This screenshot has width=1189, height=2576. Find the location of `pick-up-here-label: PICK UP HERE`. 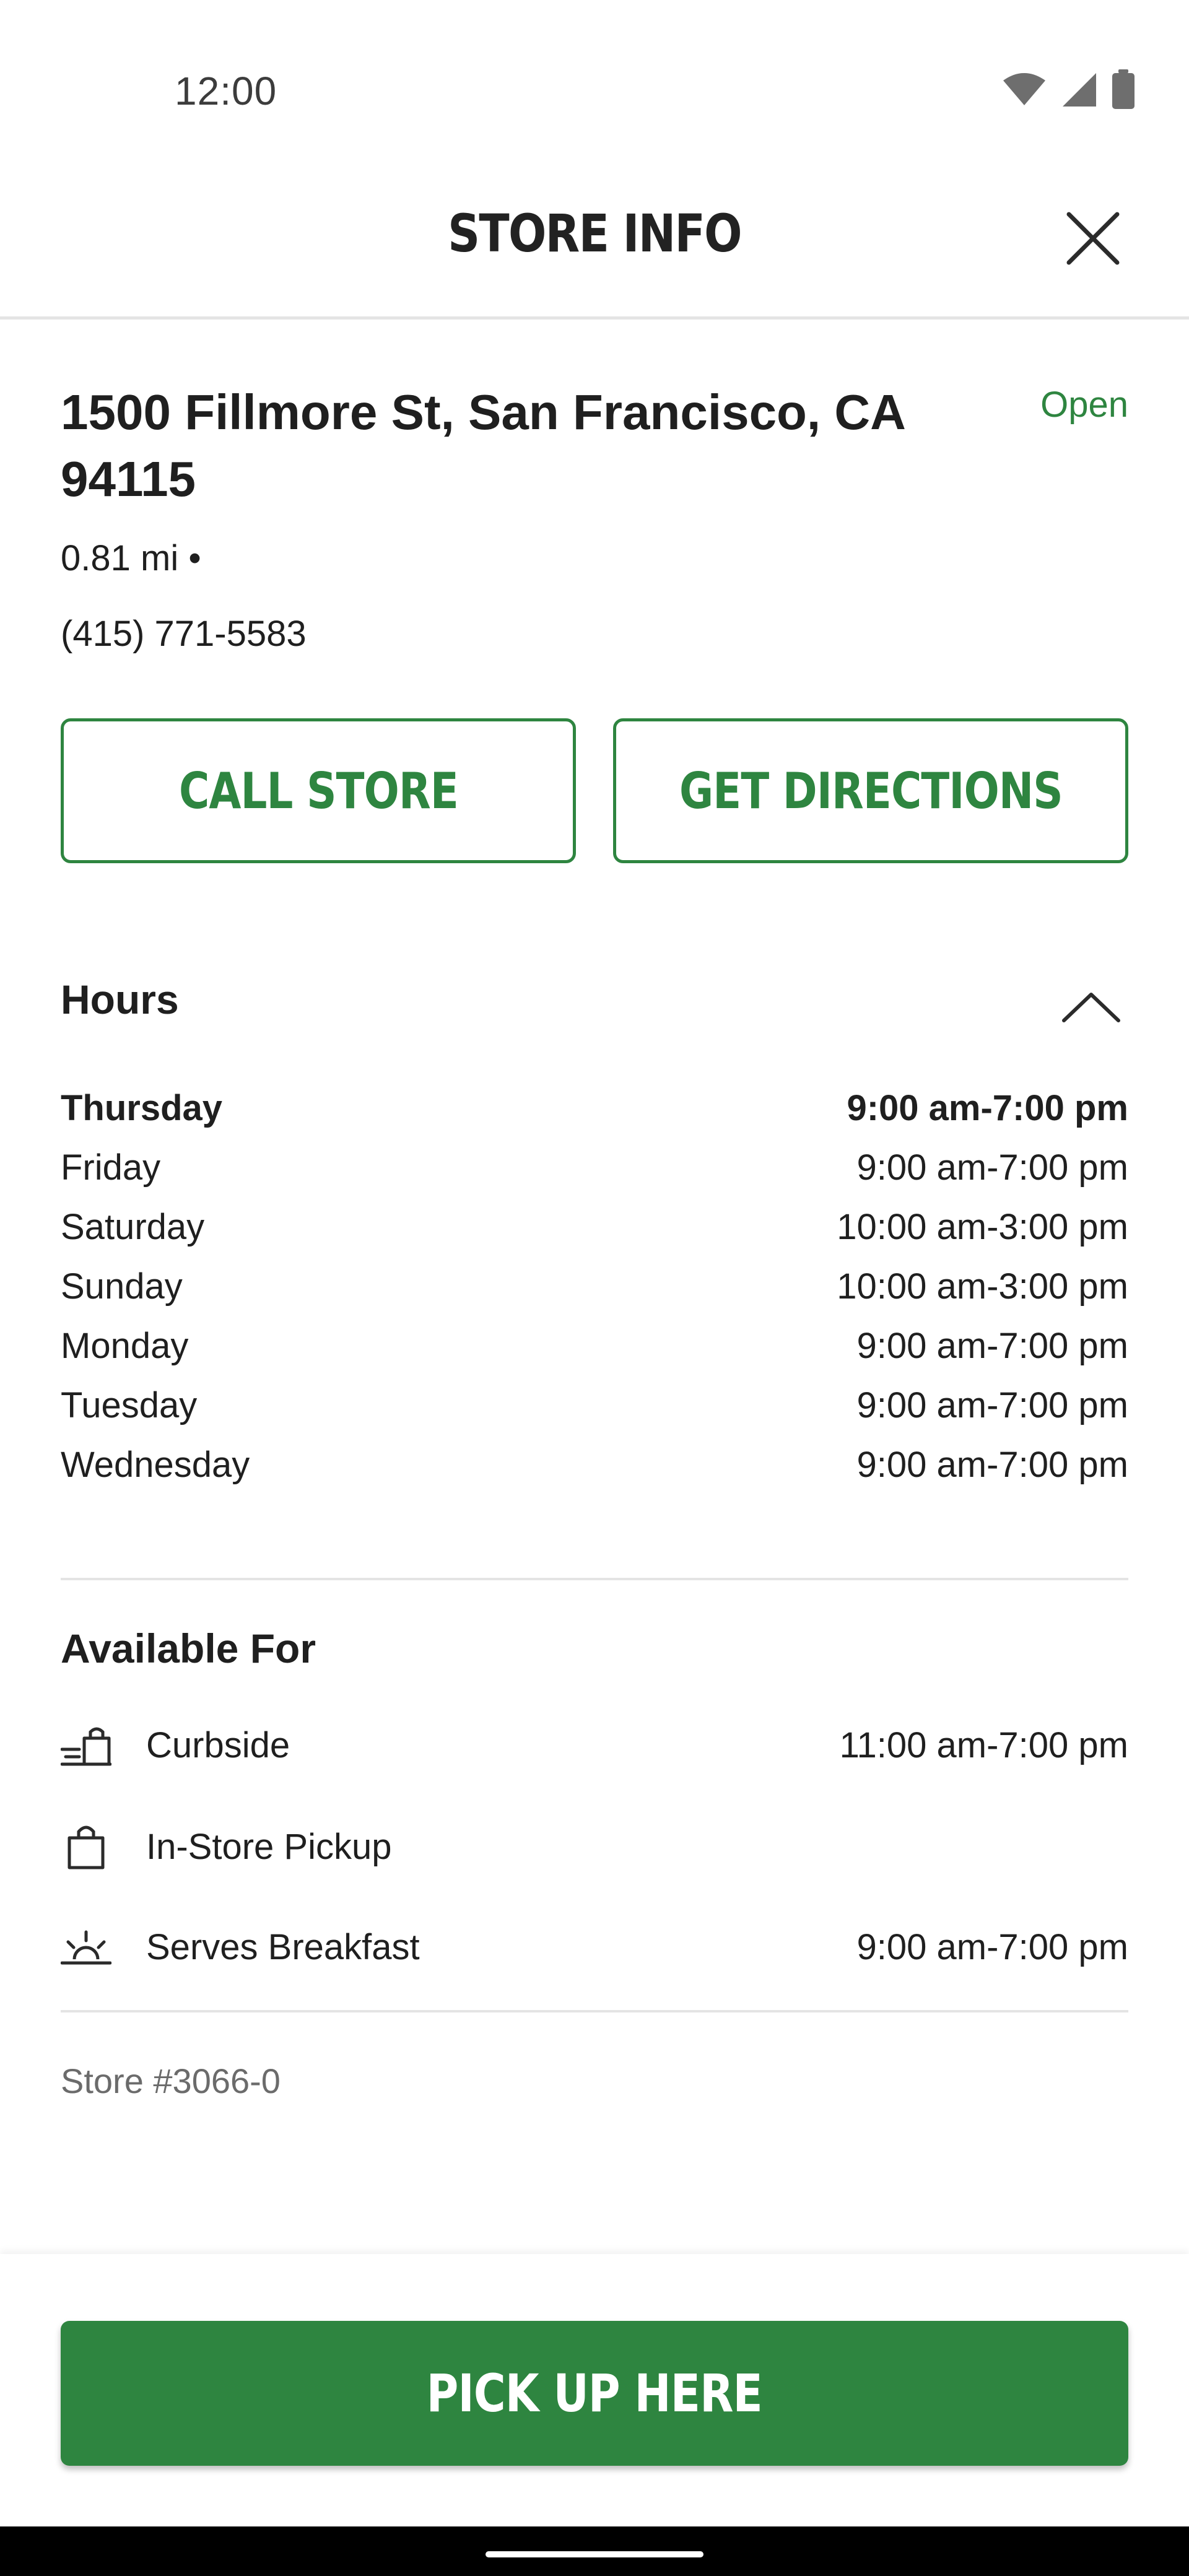

pick-up-here-label: PICK UP HERE is located at coordinates (594, 2393).